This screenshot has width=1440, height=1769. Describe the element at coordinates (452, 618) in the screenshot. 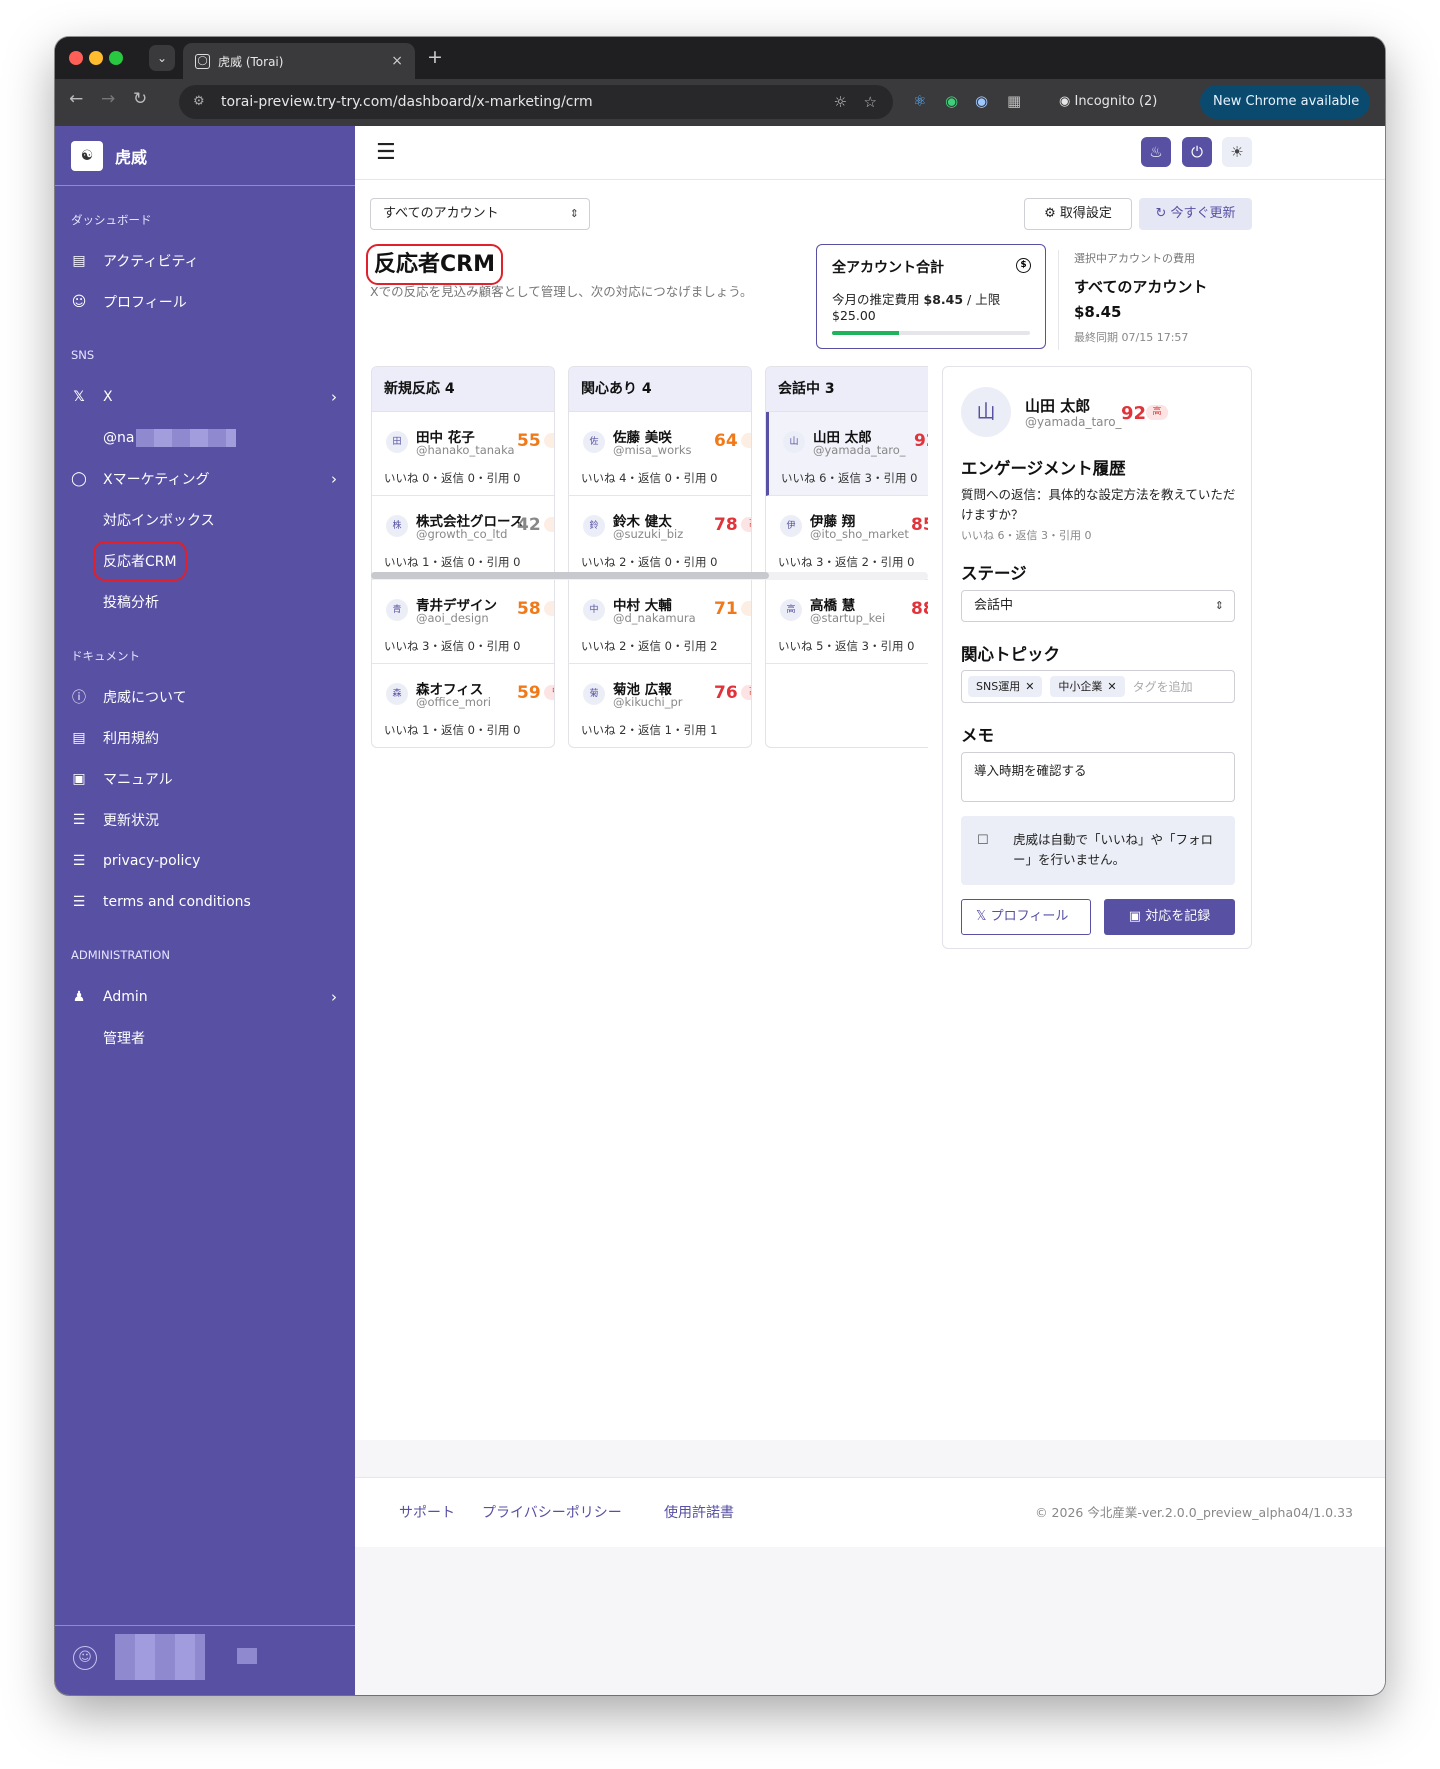

I see `reactor-handle: @aoi_design` at that location.